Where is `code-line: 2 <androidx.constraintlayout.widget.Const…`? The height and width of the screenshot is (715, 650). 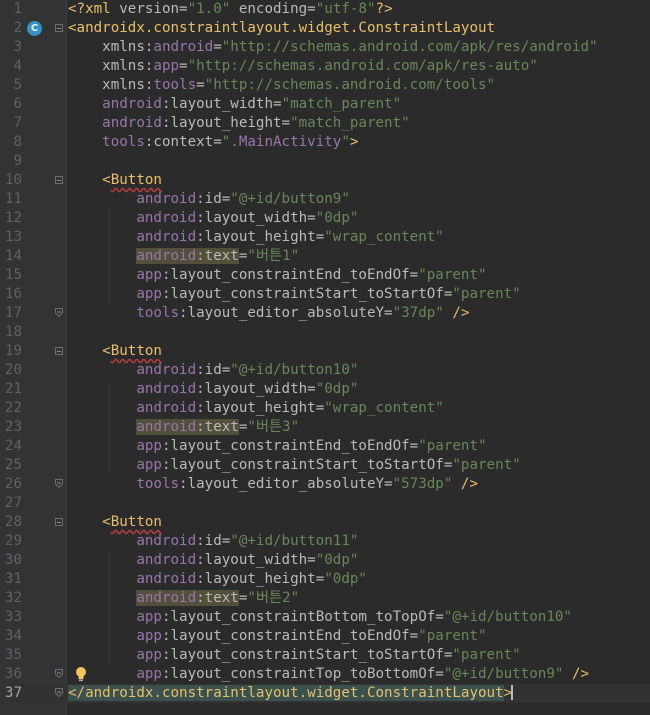 code-line: 2 <androidx.constraintlayout.widget.Const… is located at coordinates (325, 28).